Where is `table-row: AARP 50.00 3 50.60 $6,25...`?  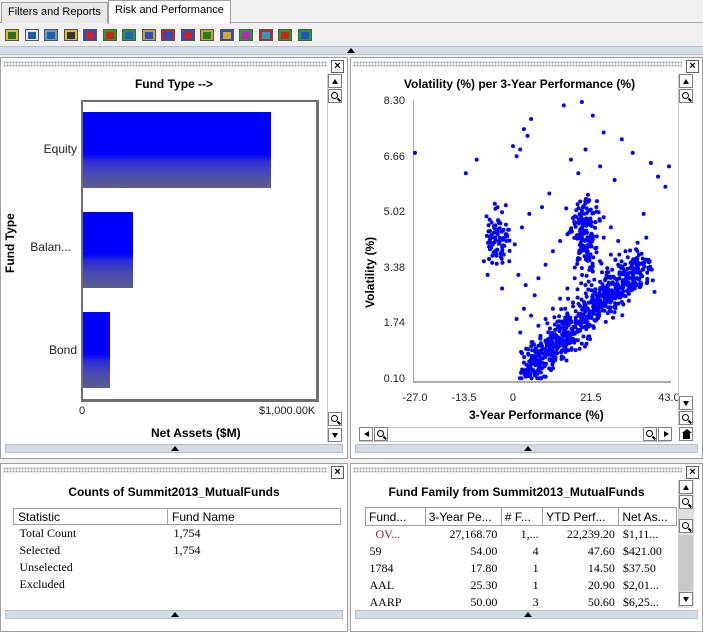 table-row: AARP 50.00 3 50.60 $6,25... is located at coordinates (521, 602).